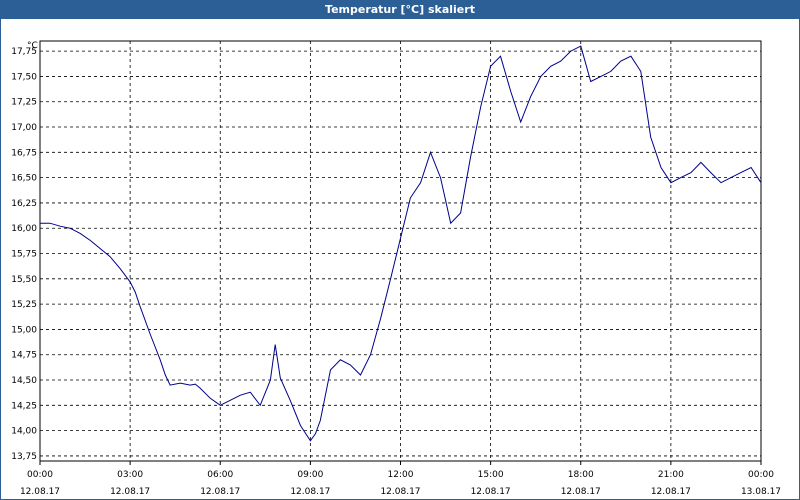 This screenshot has width=800, height=500. I want to click on y-tick-label: 17,50, so click(24, 77).